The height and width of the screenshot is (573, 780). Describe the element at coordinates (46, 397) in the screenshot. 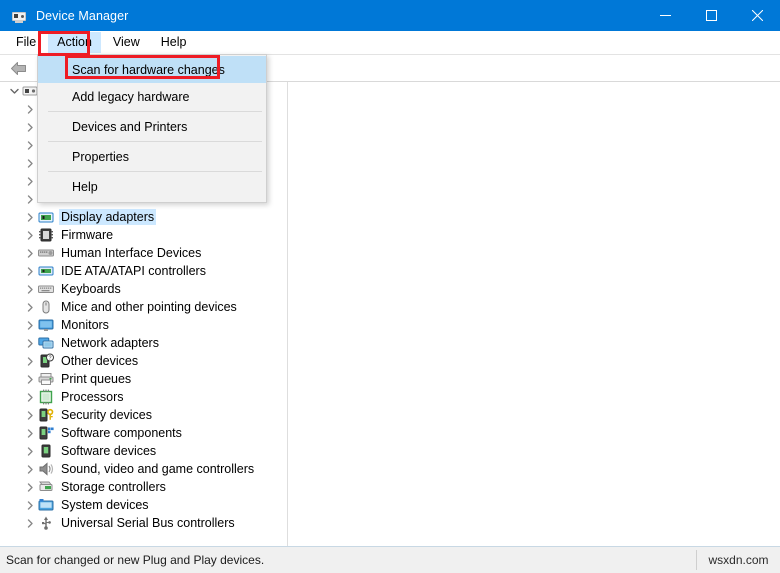

I see `processor-icon` at that location.